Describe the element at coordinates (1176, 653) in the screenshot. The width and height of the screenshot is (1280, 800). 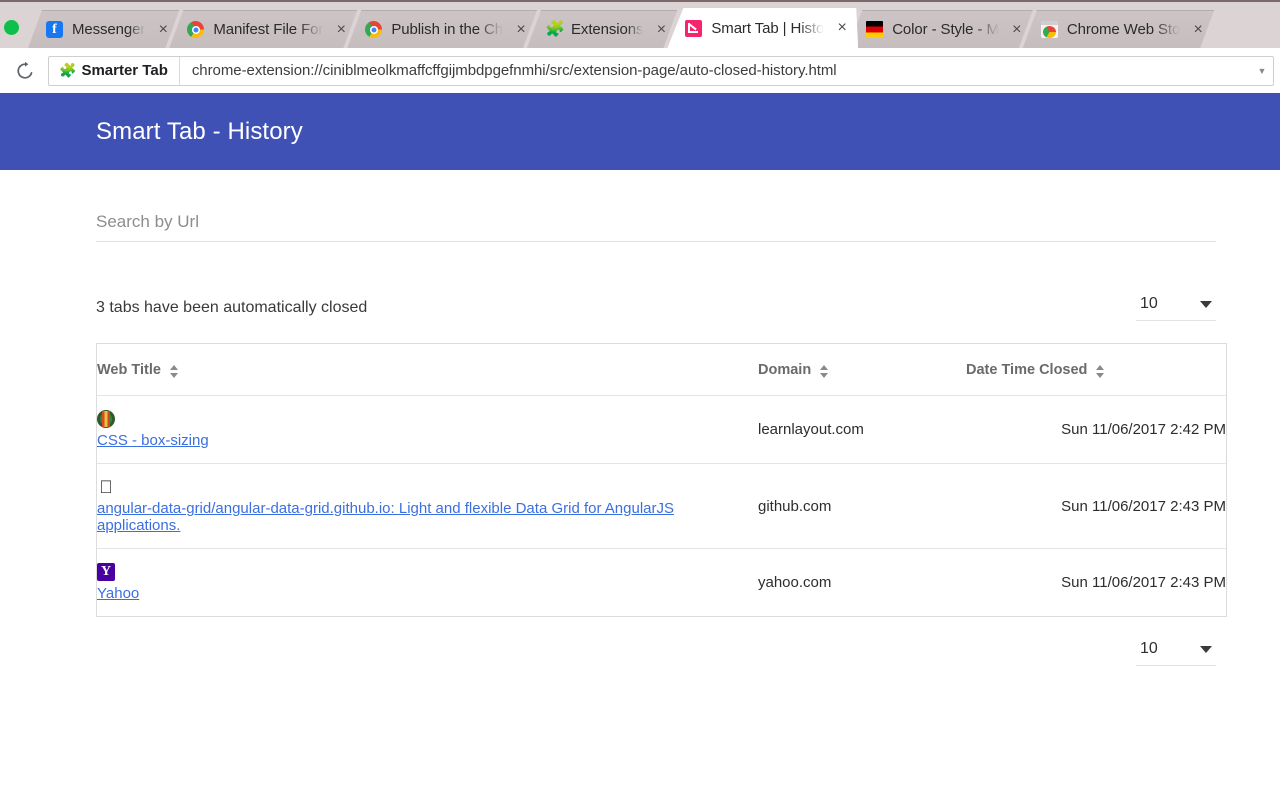
I see `page-size-select-bottom: 10` at that location.